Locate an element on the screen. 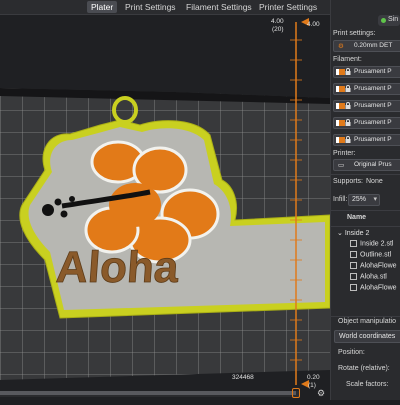  filament-label: Filament: is located at coordinates (347, 59).